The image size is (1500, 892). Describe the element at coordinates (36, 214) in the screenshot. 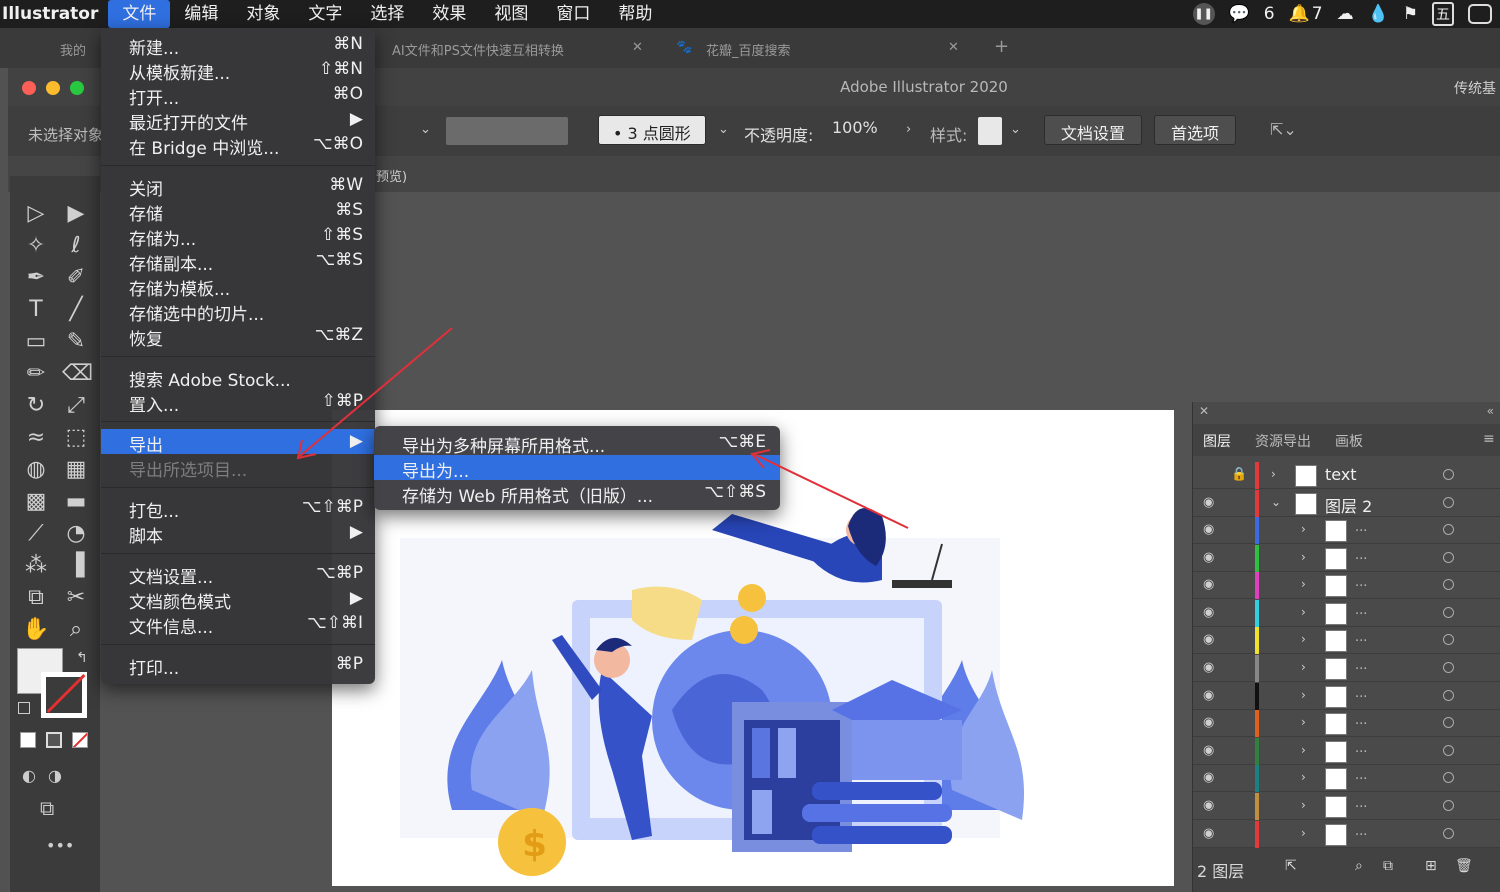

I see `selection-tool-icon: ▷` at that location.